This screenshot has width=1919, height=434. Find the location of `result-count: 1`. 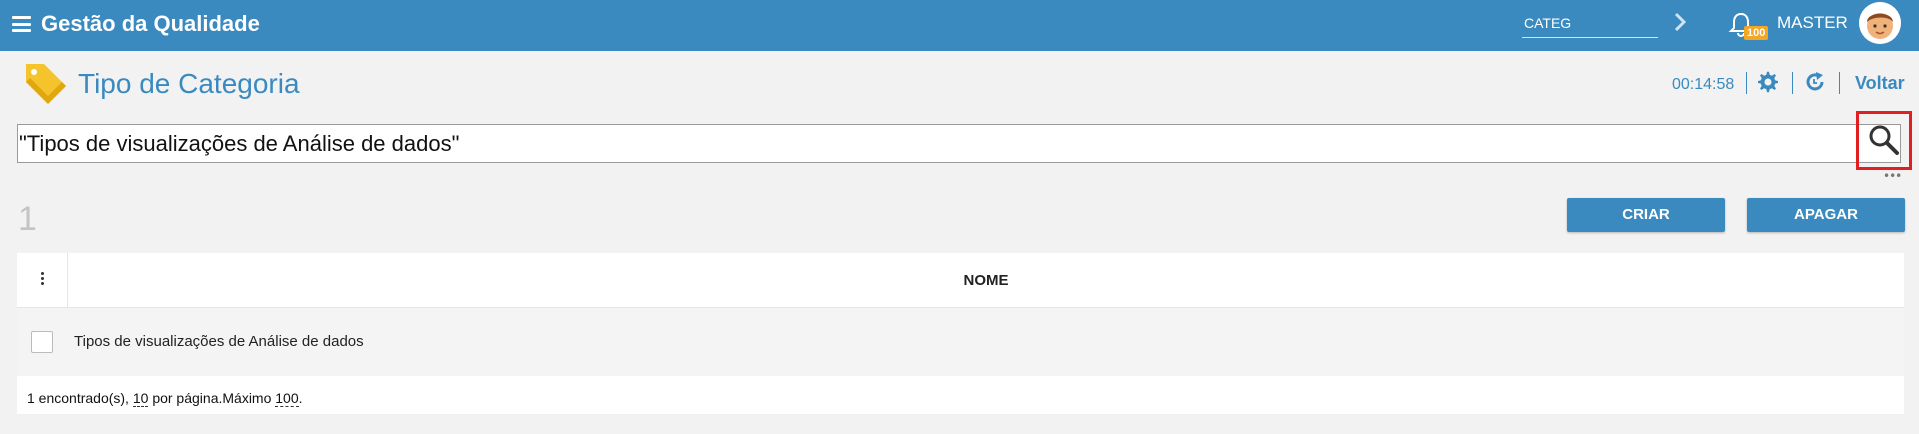

result-count: 1 is located at coordinates (27, 219).